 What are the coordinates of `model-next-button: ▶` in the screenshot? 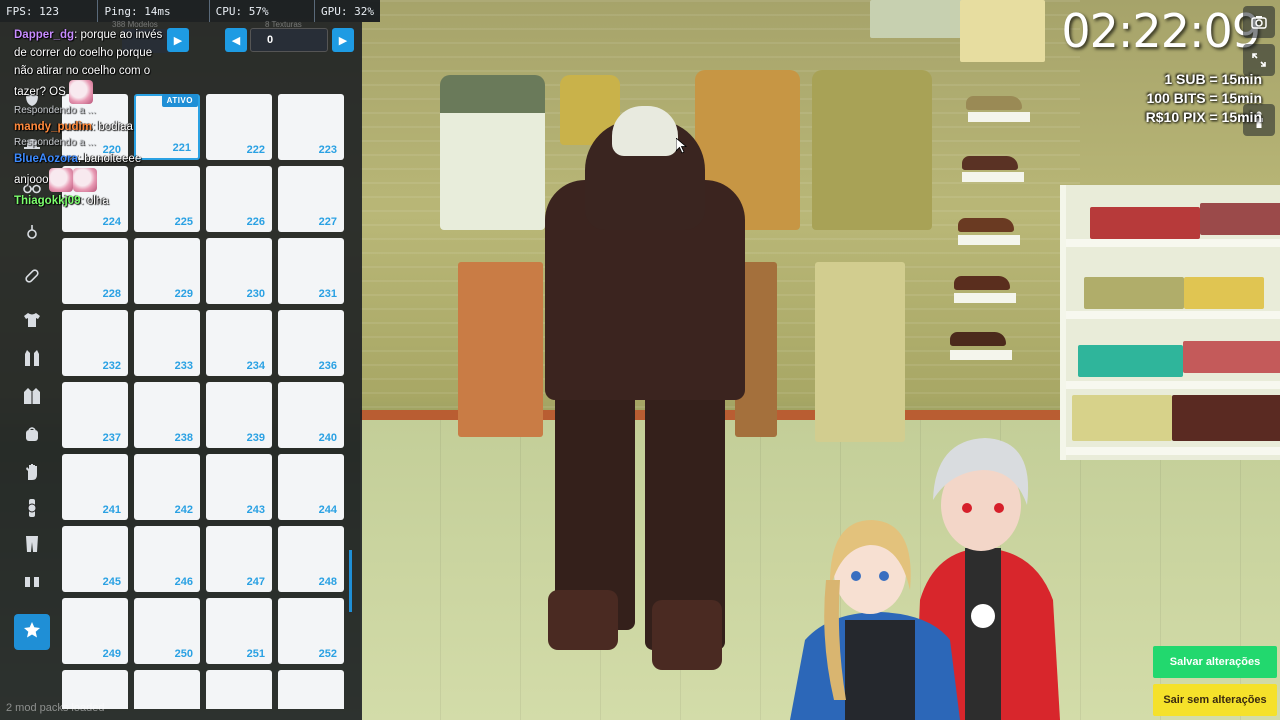 It's located at (178, 40).